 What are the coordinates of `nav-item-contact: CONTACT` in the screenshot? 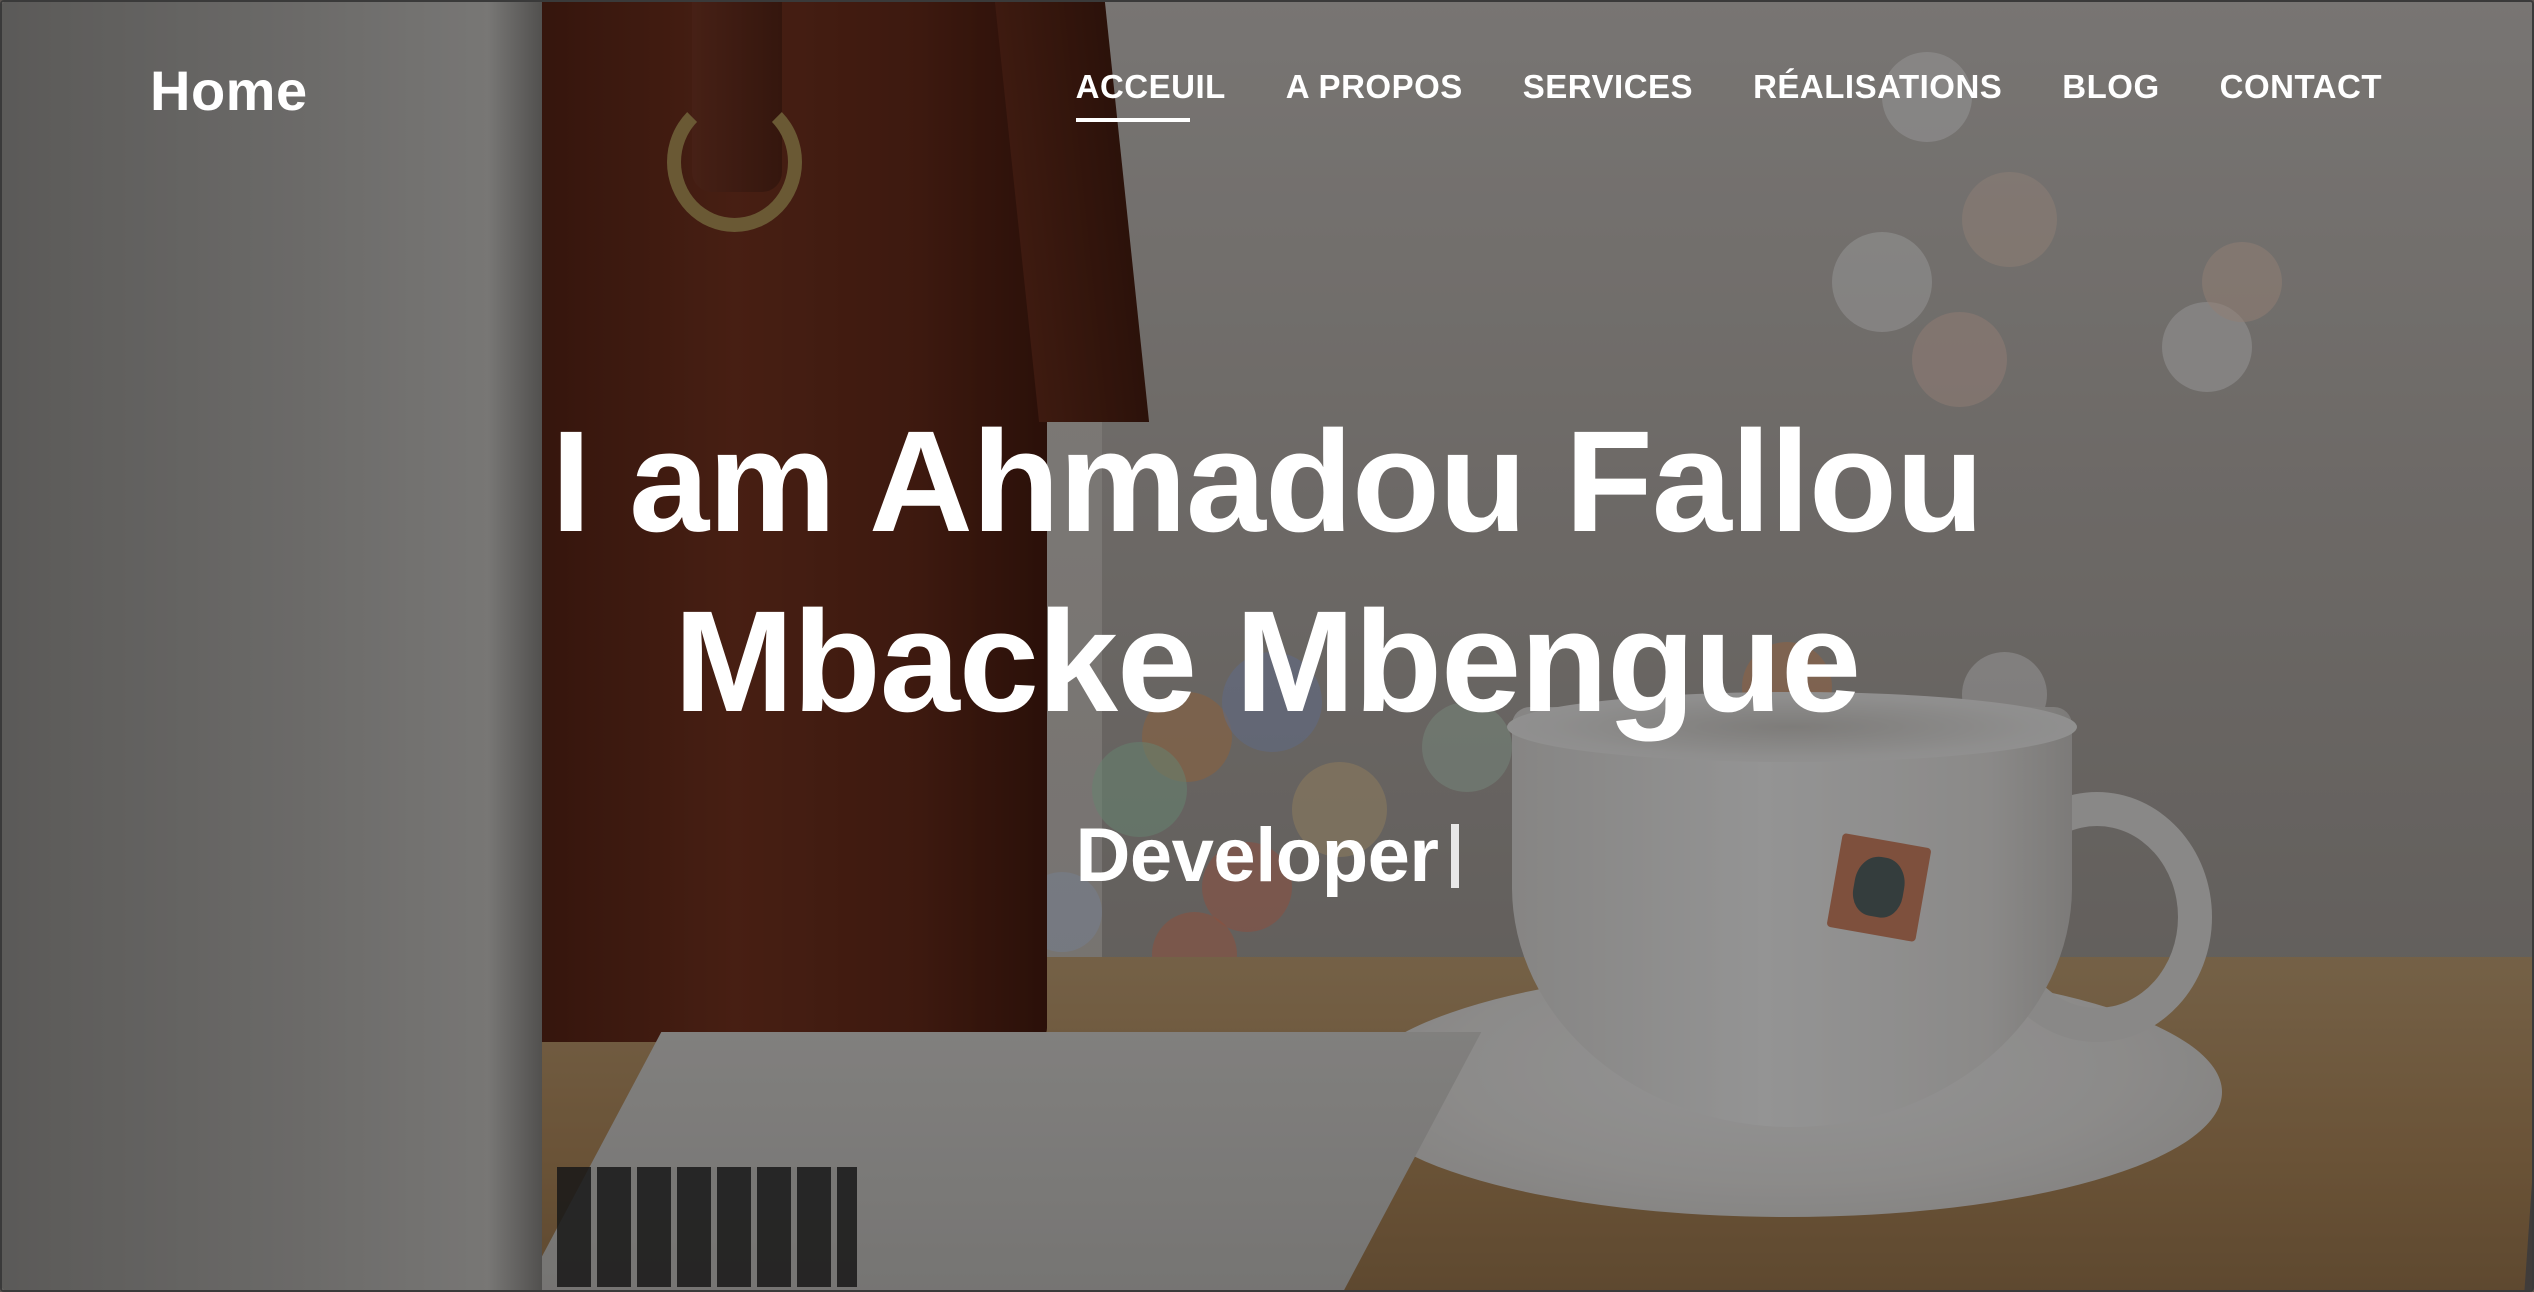 It's located at (2301, 87).